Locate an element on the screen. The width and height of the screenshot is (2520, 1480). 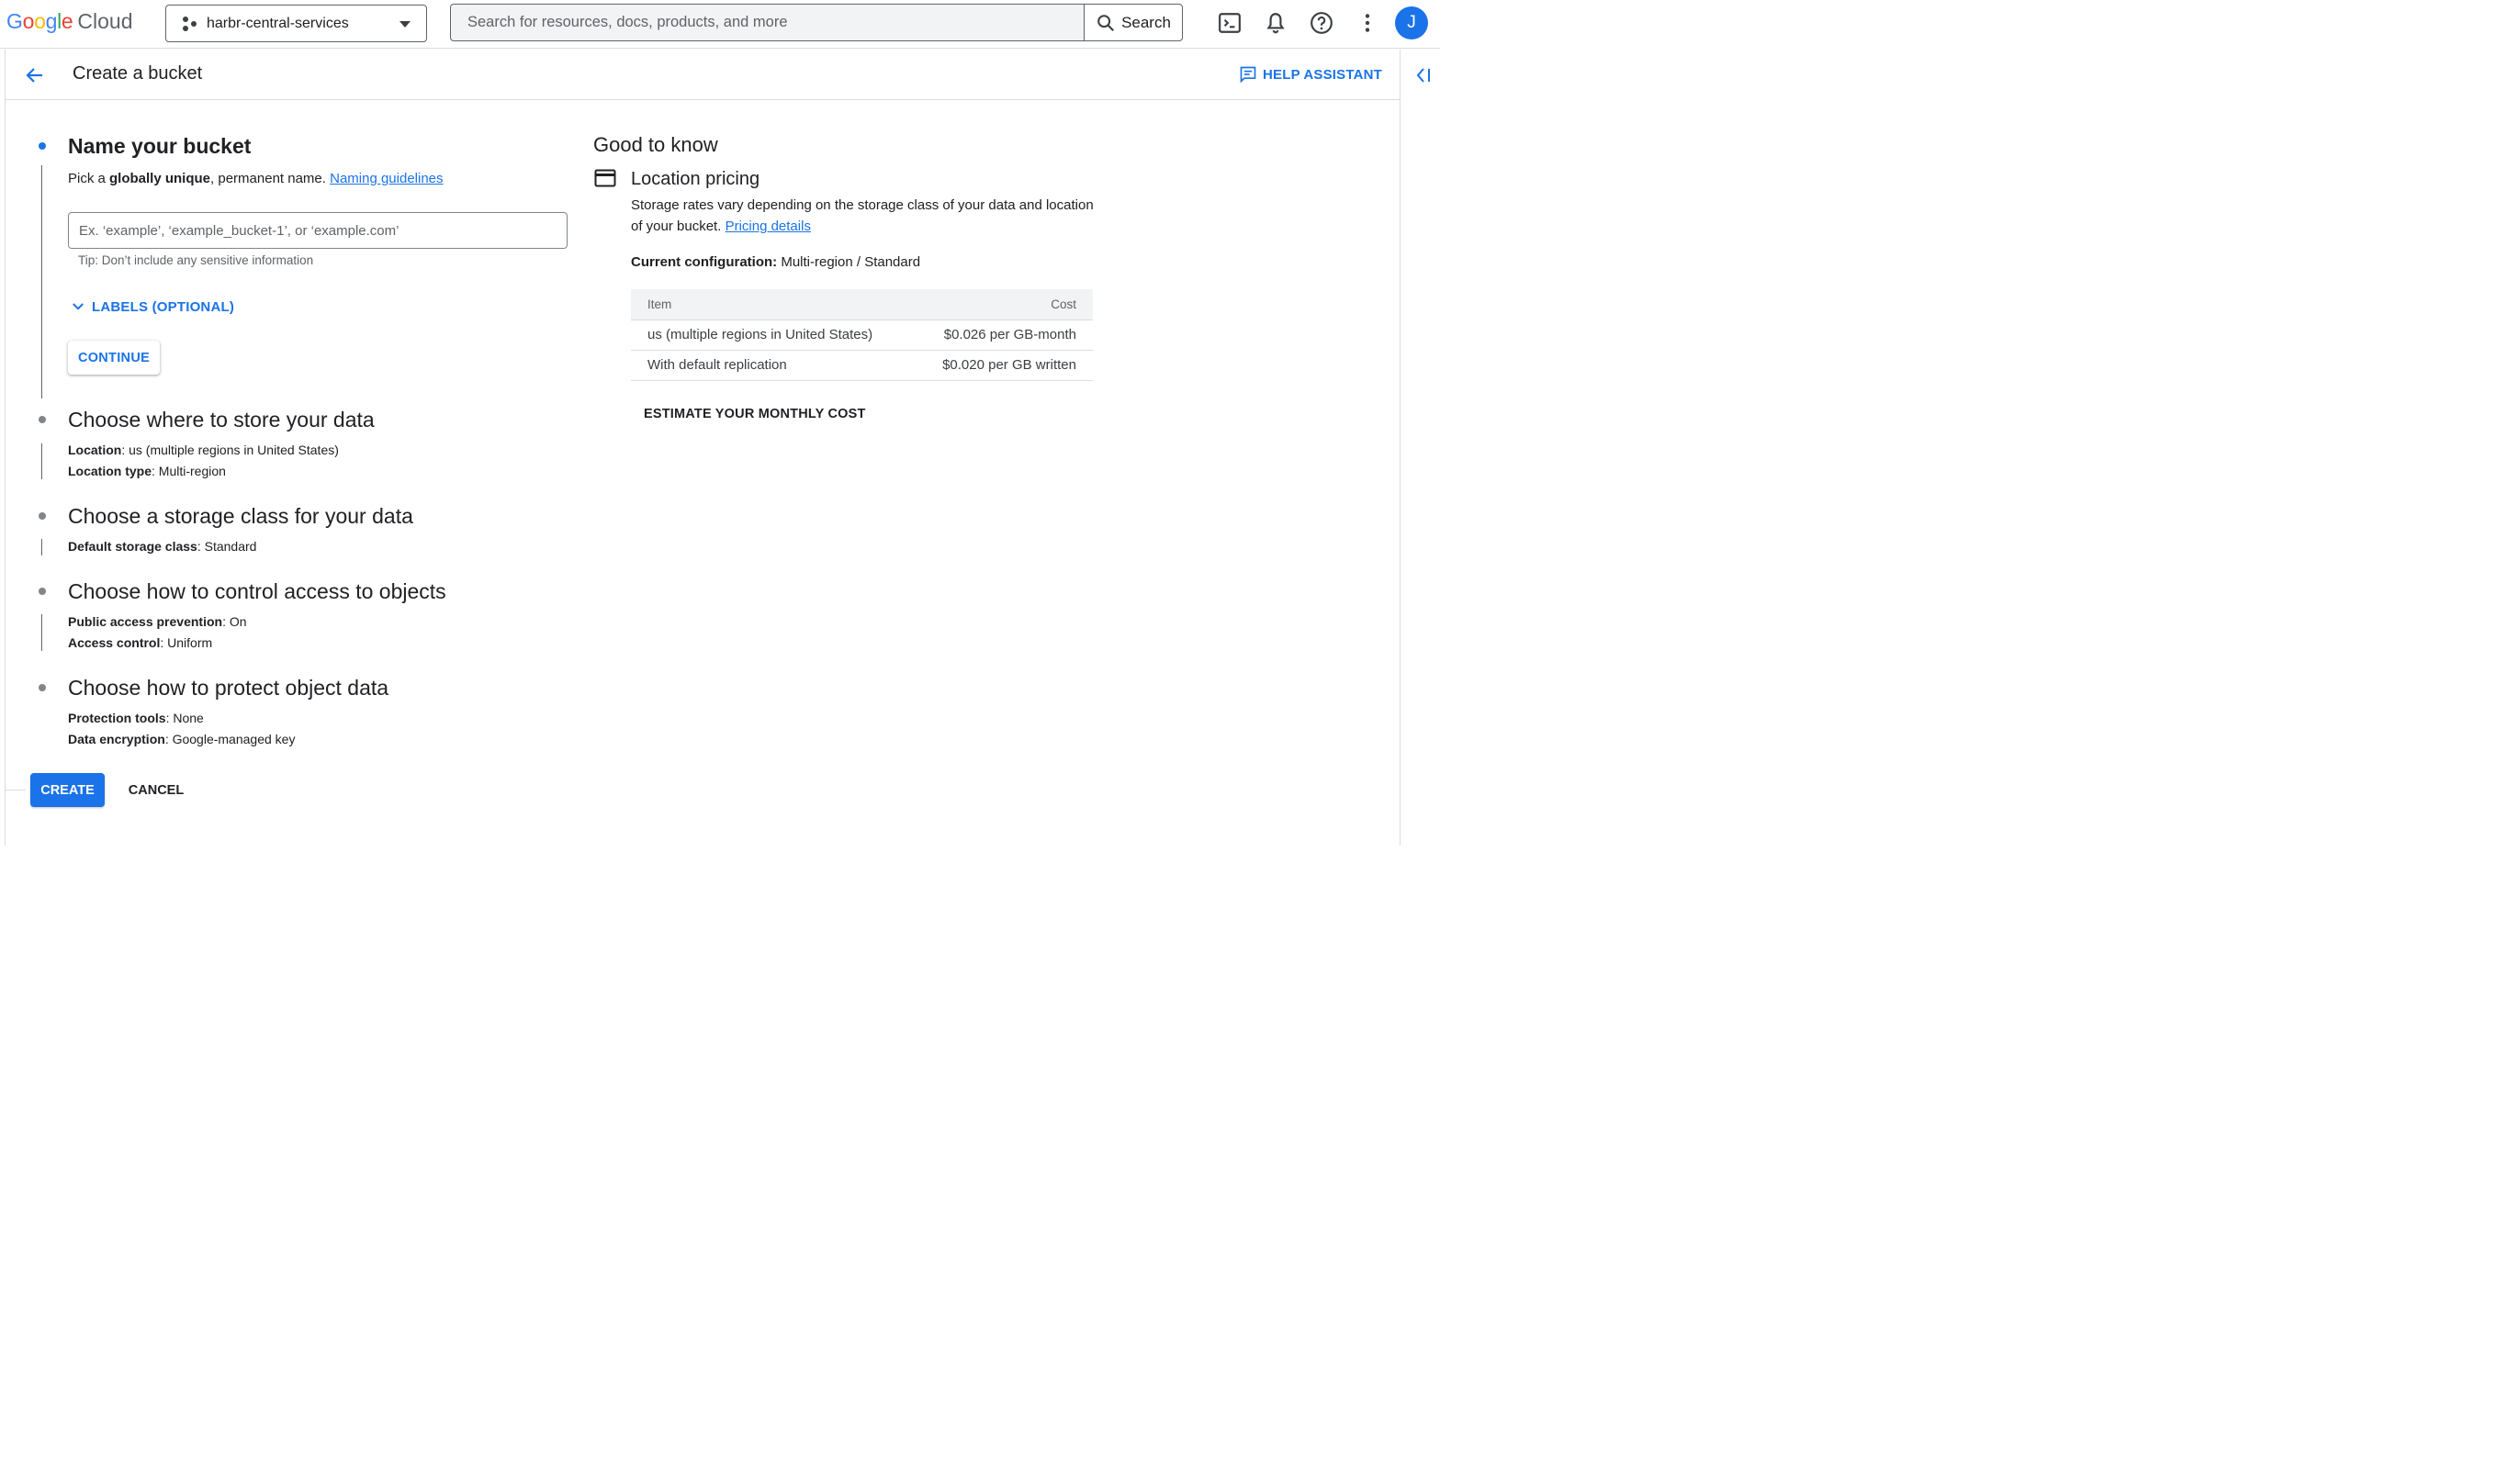
step-title-storage-class: Choose a storage class for your data is located at coordinates (240, 516).